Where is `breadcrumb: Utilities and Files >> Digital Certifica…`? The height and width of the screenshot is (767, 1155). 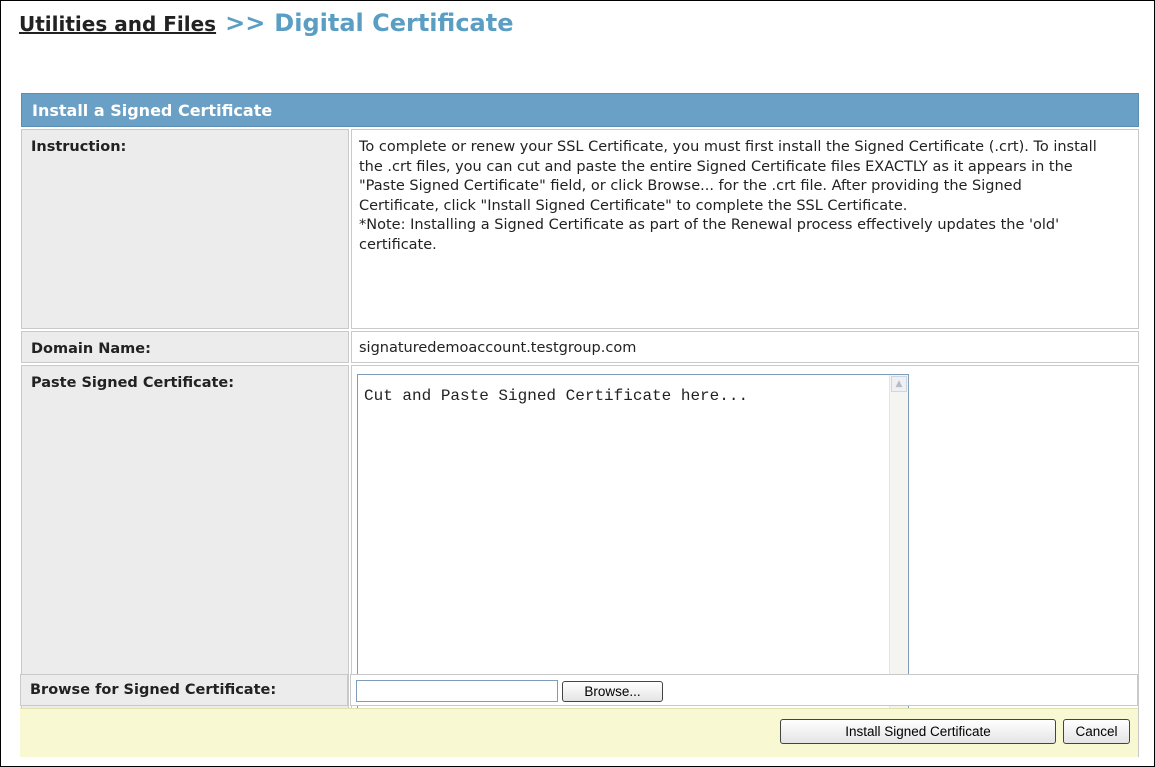 breadcrumb: Utilities and Files >> Digital Certifica… is located at coordinates (266, 29).